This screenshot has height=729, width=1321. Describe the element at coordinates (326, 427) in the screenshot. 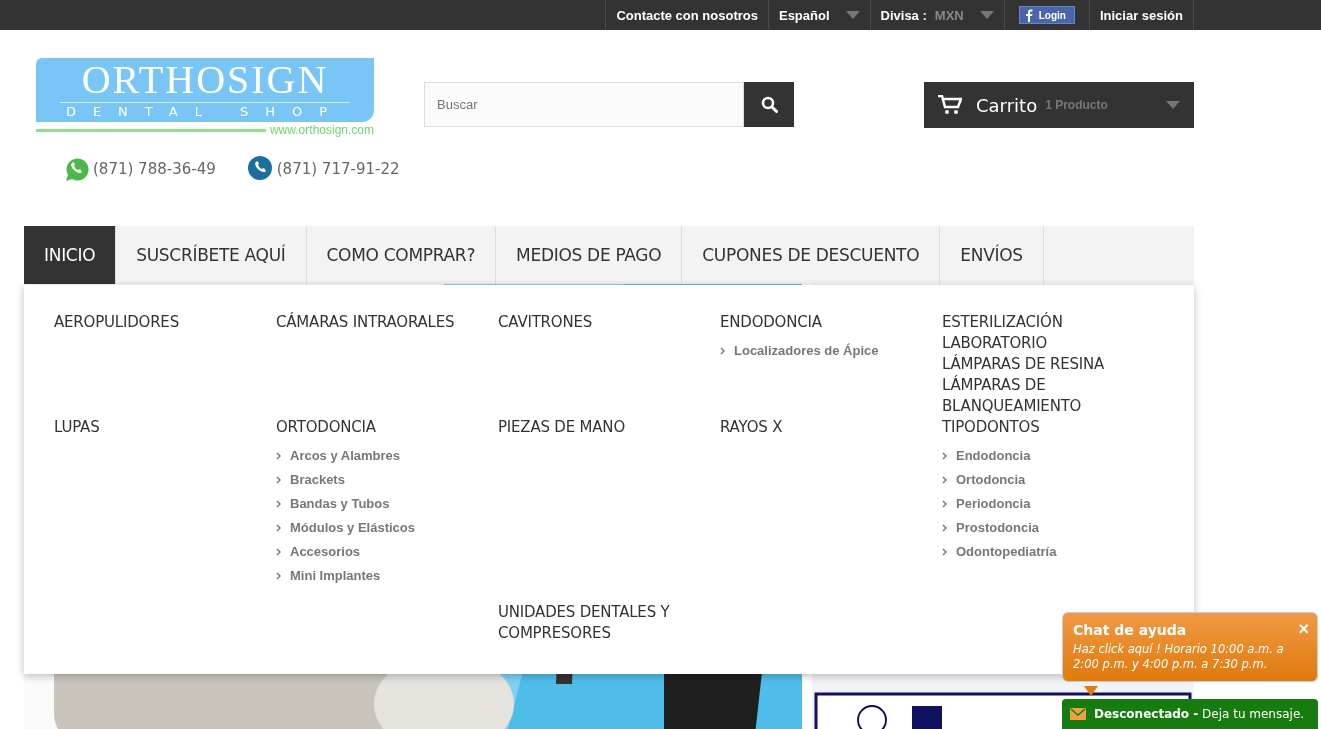

I see `category-link: ORTODONCIA` at that location.